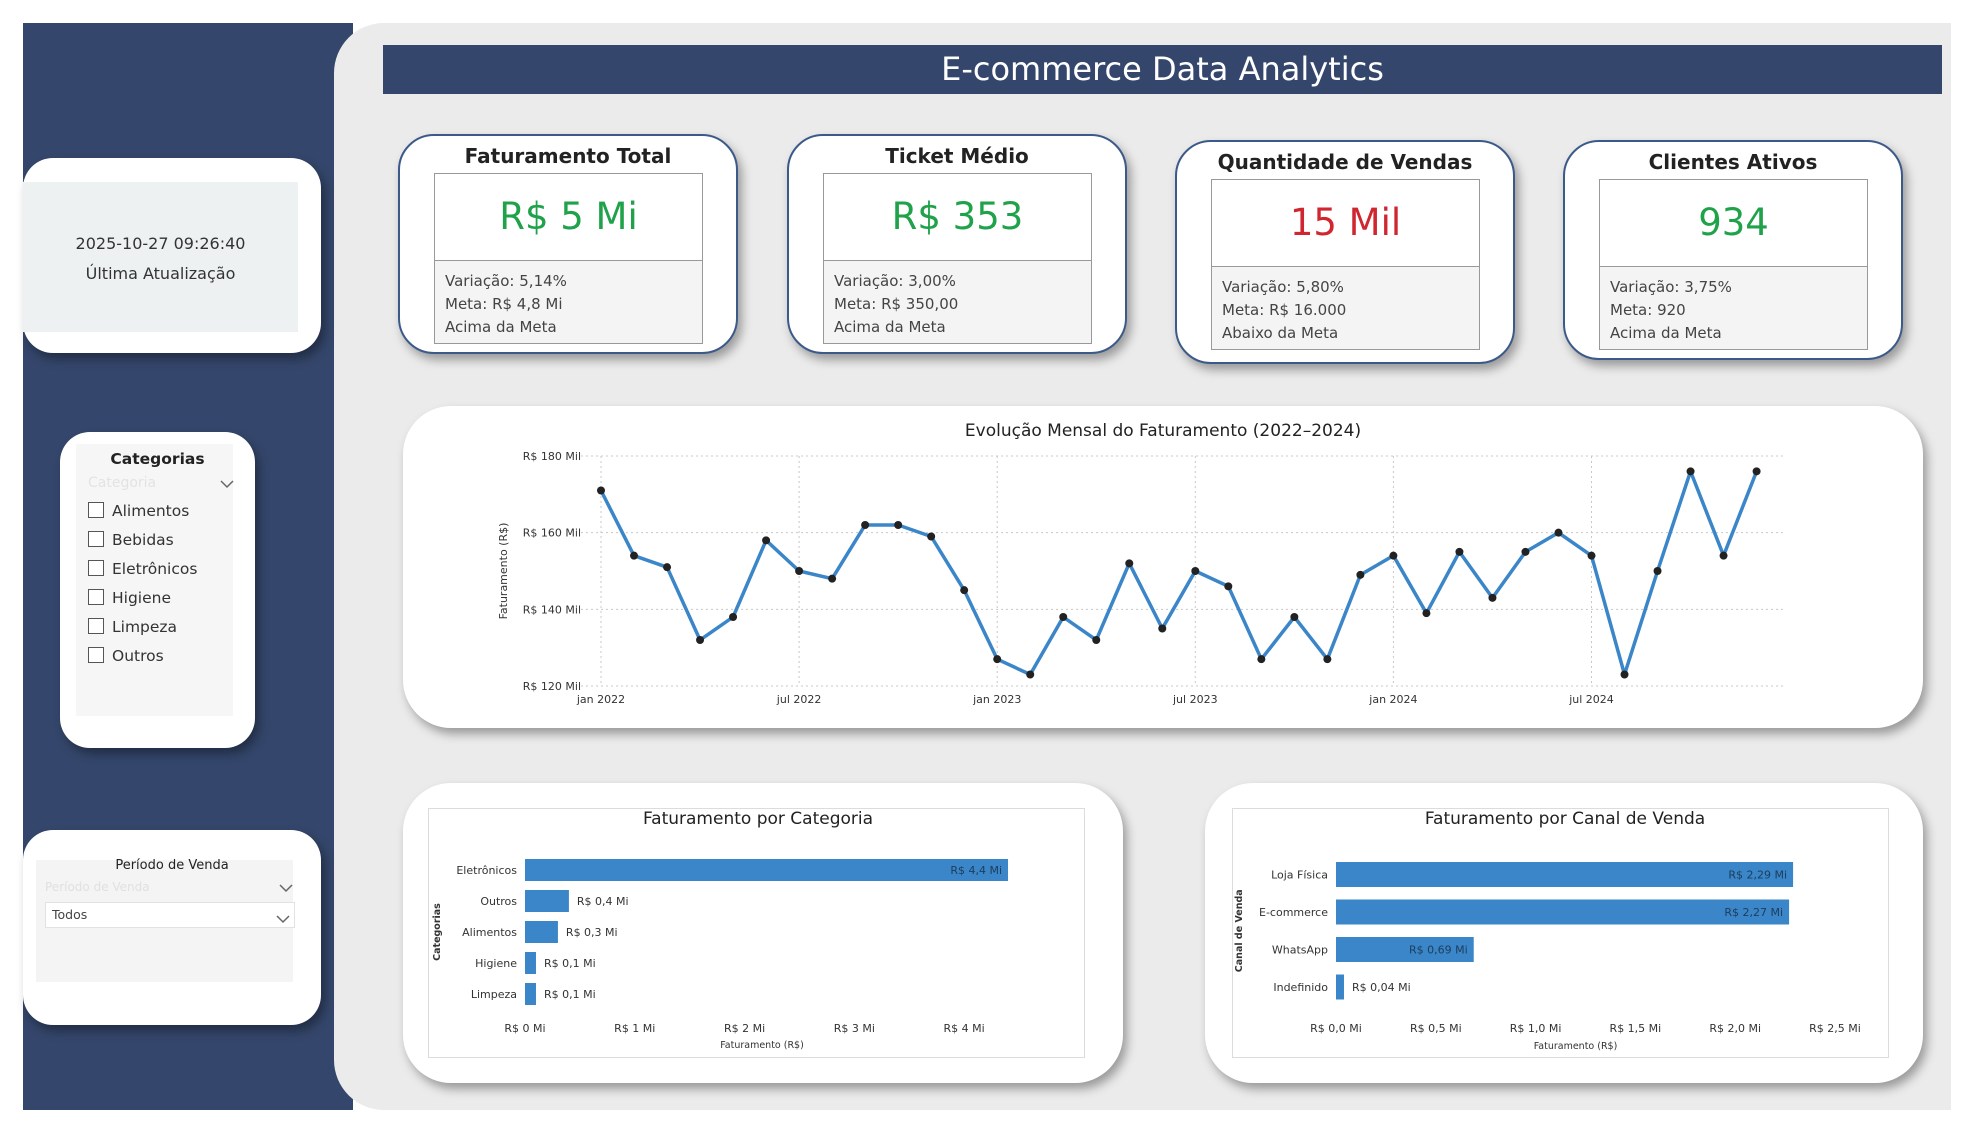 This screenshot has width=1968, height=1128. What do you see at coordinates (160, 243) in the screenshot?
I see `last-update-timestamp: 2025-10-27 09:26:40` at bounding box center [160, 243].